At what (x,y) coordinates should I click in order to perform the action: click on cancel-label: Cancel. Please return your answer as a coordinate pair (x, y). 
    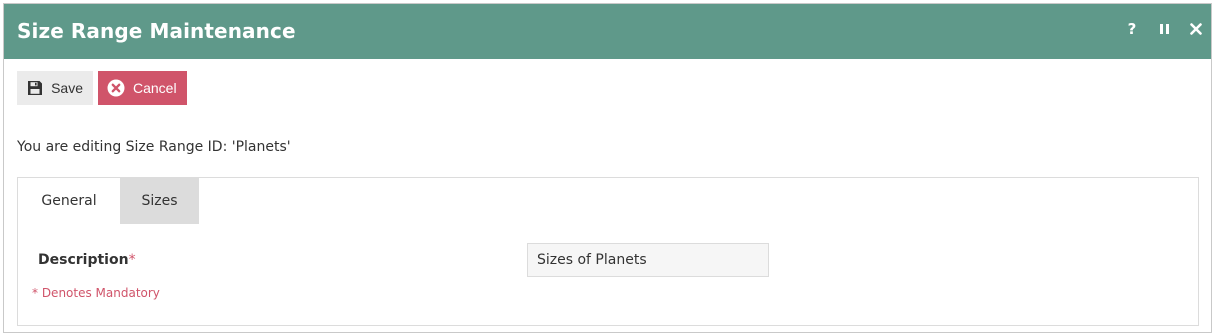
    Looking at the image, I should click on (155, 88).